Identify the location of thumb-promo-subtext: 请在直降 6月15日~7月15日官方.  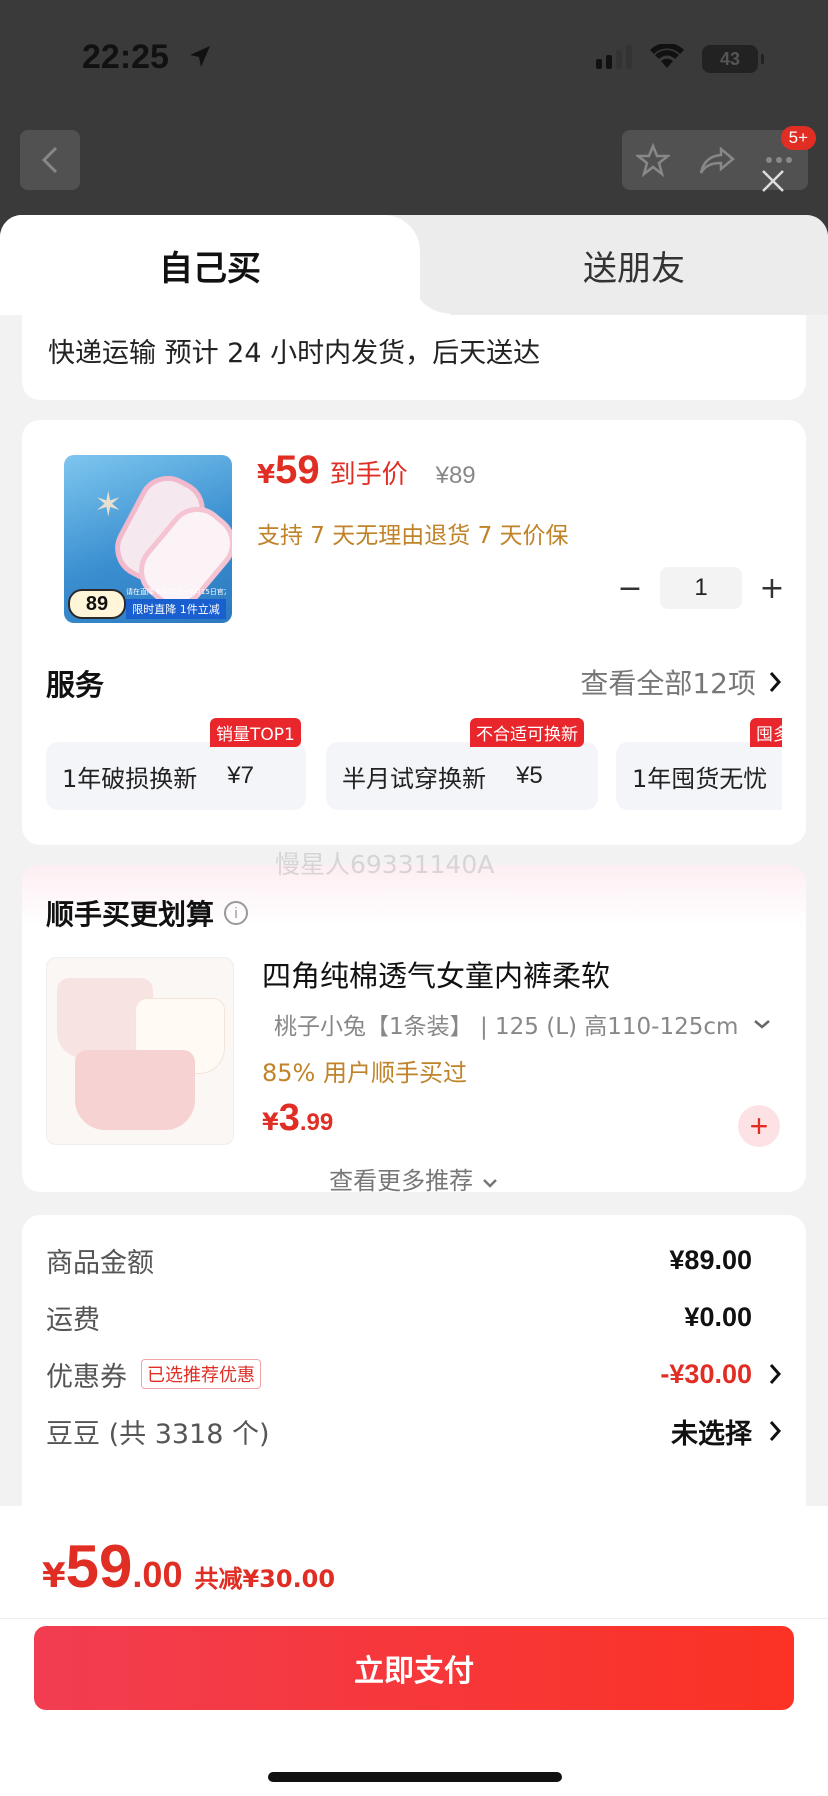
(176, 592).